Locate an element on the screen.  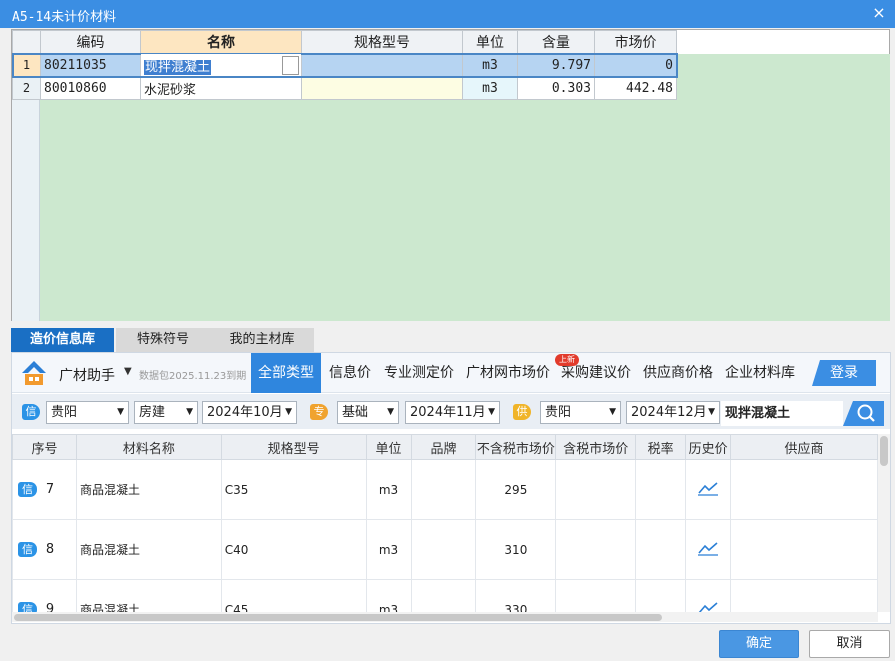
region-select-supply: 贵阳 ▼ is located at coordinates (580, 412).